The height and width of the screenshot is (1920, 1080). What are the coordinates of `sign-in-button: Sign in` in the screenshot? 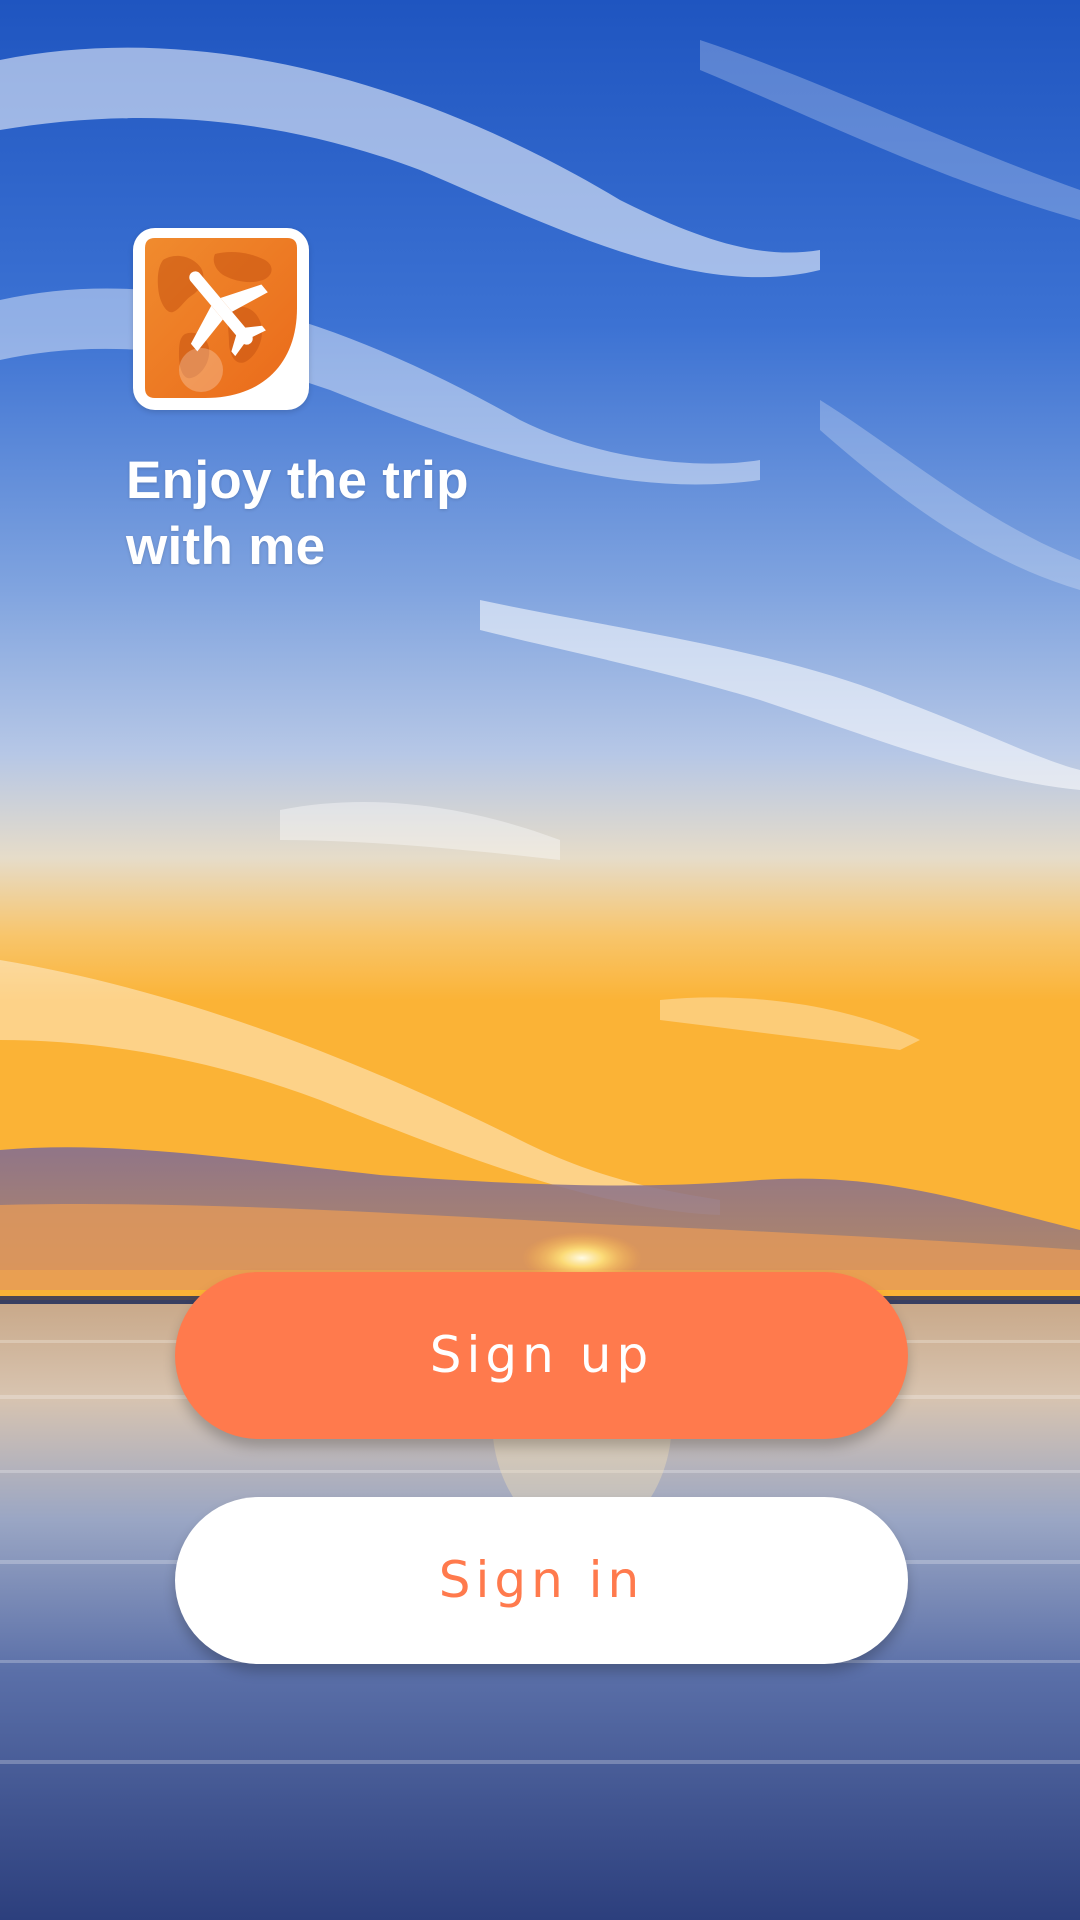 It's located at (541, 1580).